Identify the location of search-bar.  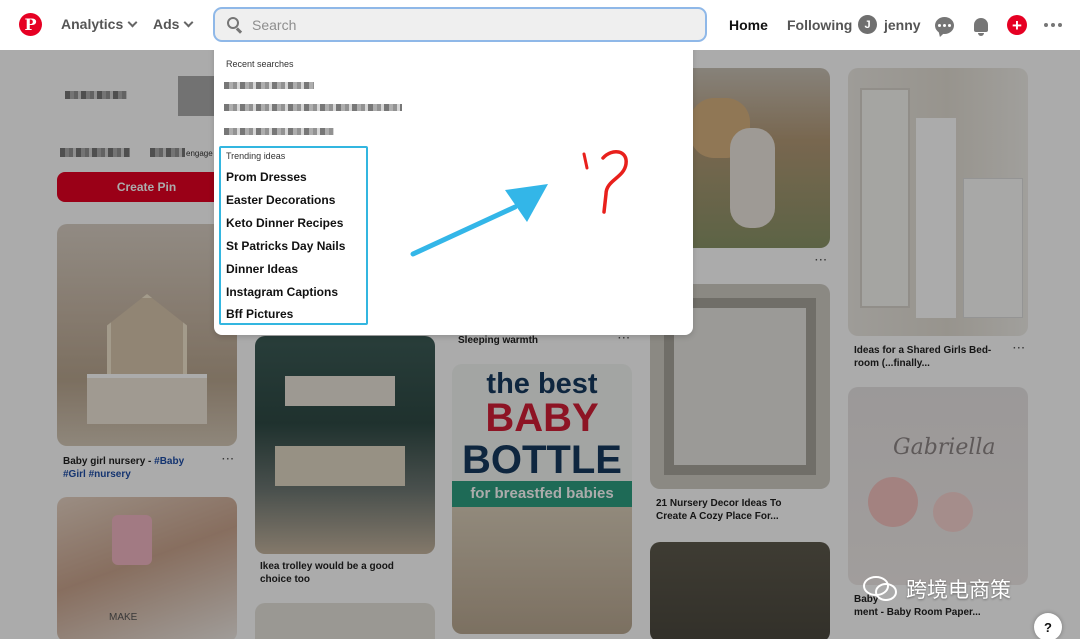
(460, 24).